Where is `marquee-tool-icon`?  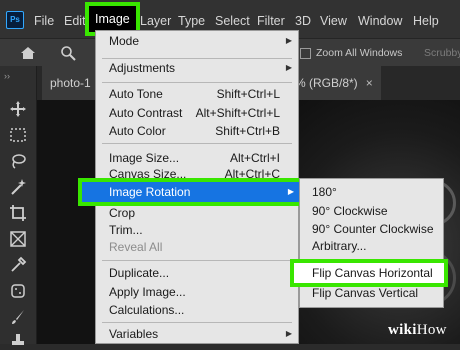
marquee-tool-icon is located at coordinates (18, 135).